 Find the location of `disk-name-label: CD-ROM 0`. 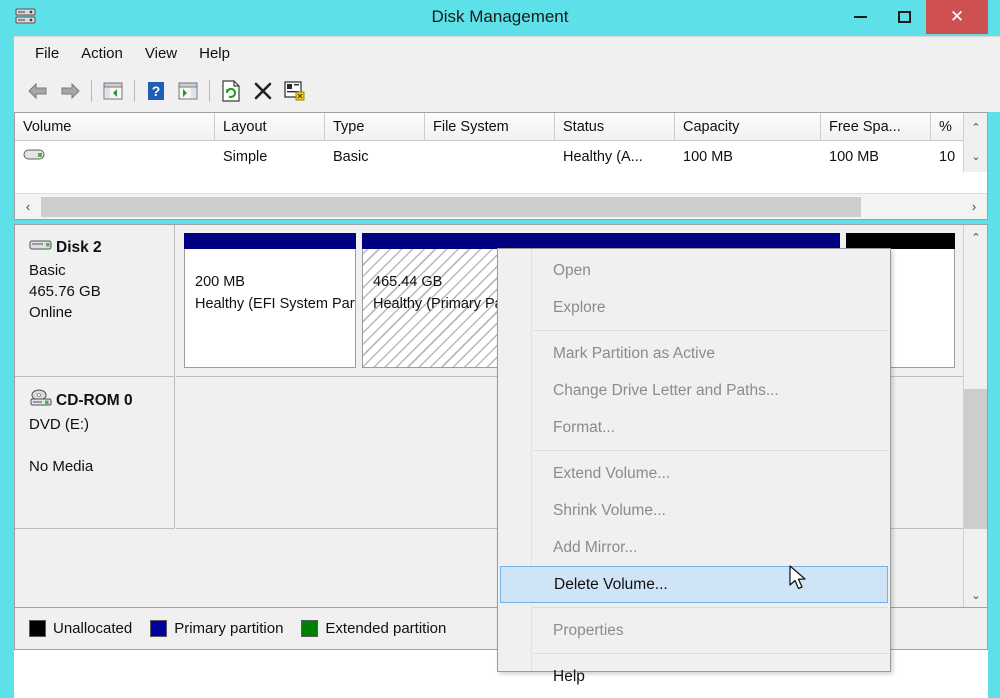

disk-name-label: CD-ROM 0 is located at coordinates (94, 400).